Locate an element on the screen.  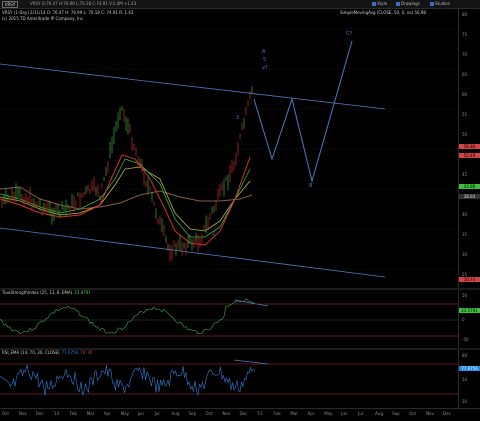
wave-label-2: 2 is located at coordinates (214, 234).